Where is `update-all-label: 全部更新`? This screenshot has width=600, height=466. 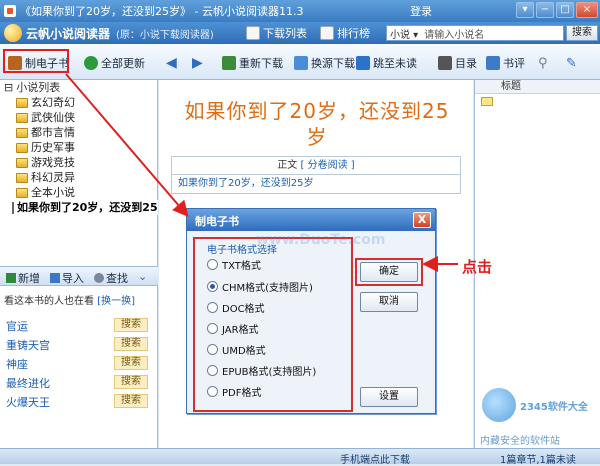 update-all-label: 全部更新 is located at coordinates (123, 63).